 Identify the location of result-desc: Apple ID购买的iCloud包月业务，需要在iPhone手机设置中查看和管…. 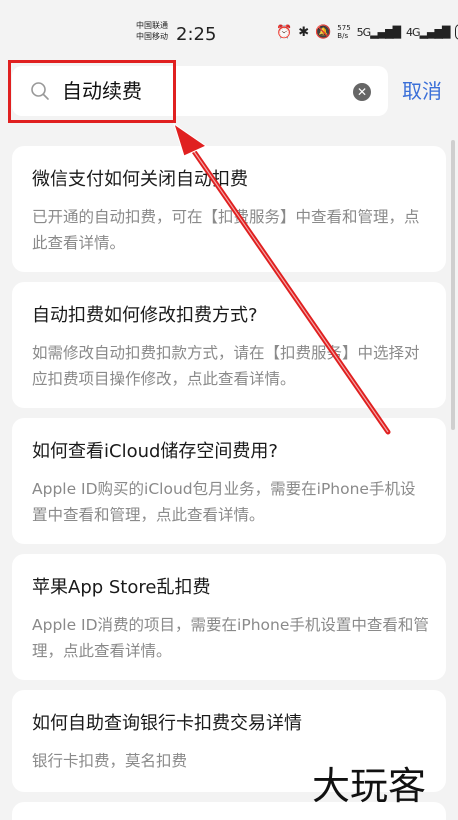
(224, 502).